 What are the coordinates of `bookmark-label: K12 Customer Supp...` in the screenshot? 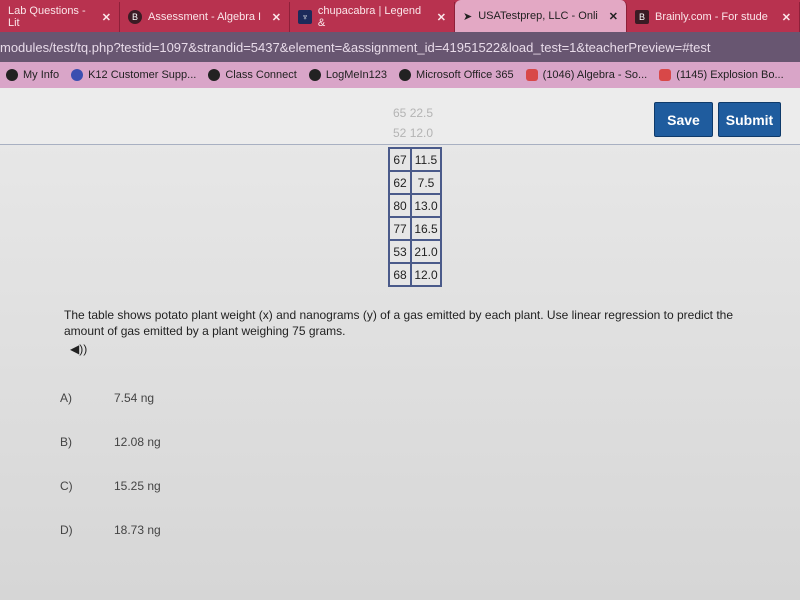 It's located at (142, 74).